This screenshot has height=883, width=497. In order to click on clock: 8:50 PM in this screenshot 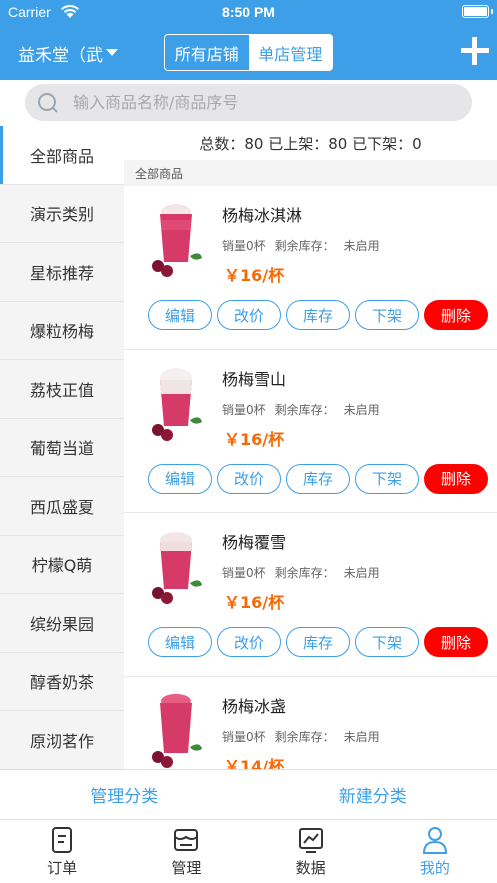, I will do `click(248, 12)`.